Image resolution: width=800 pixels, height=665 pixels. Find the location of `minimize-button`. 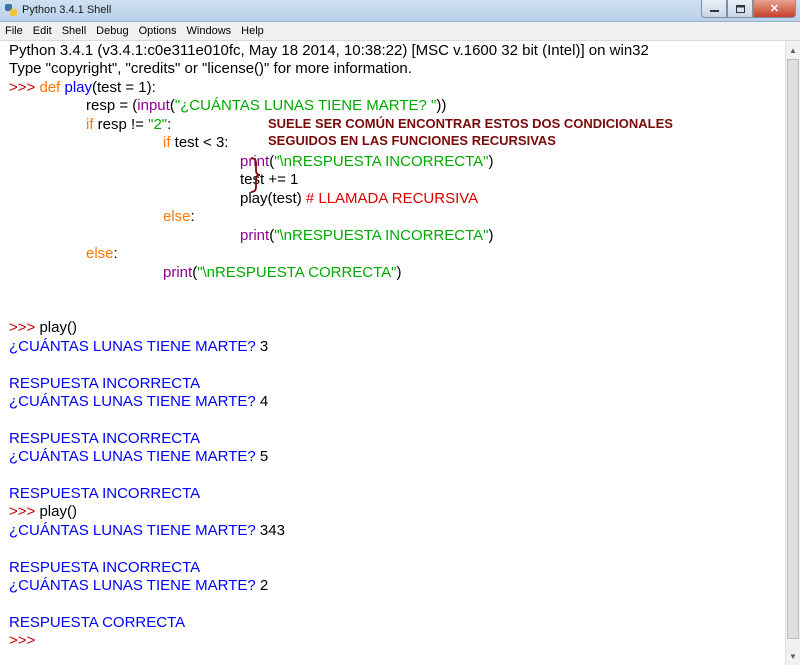

minimize-button is located at coordinates (714, 9).